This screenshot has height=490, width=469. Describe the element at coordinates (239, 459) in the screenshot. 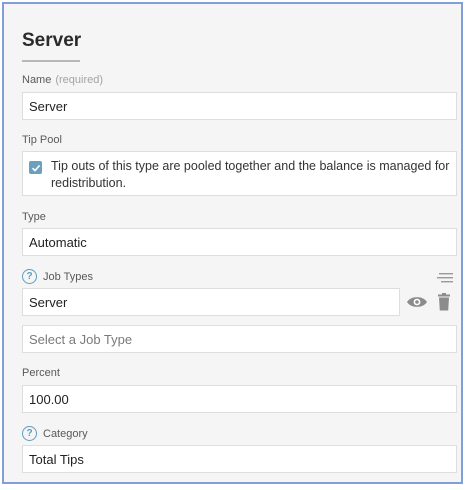

I see `category-field: Total Tips` at that location.